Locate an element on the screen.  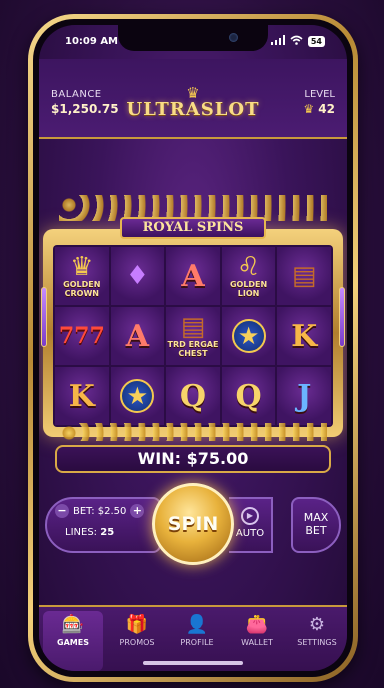
tab-label: PROFILE is located at coordinates (197, 642).